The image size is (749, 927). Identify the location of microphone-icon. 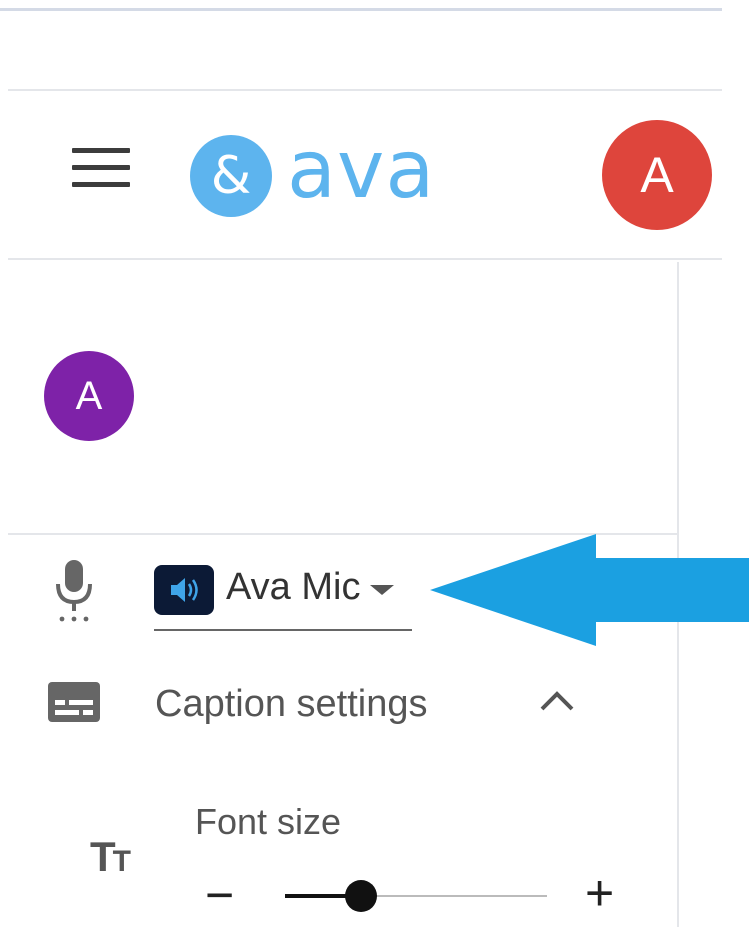
(74, 591).